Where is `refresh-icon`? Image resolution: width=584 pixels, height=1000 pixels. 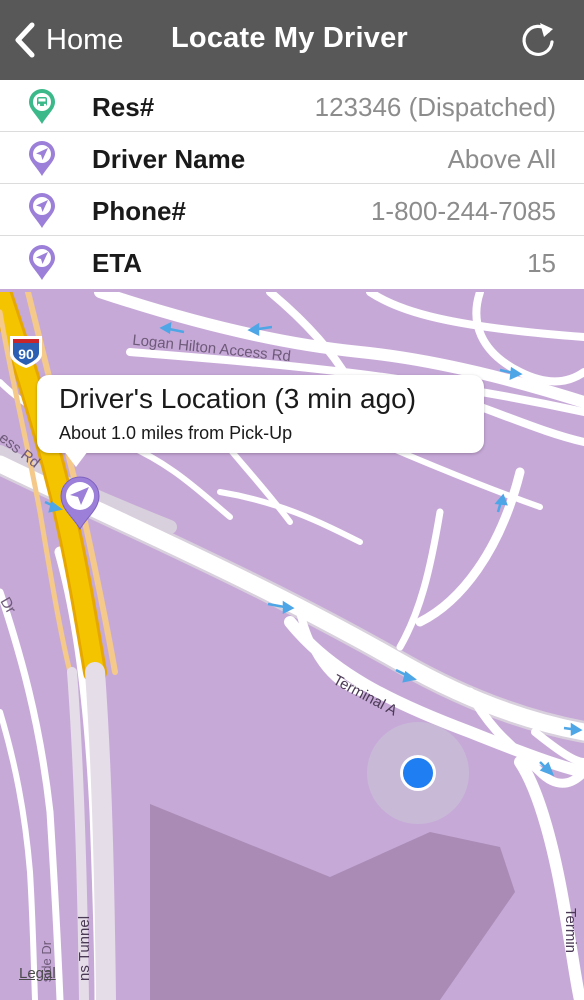 refresh-icon is located at coordinates (538, 39).